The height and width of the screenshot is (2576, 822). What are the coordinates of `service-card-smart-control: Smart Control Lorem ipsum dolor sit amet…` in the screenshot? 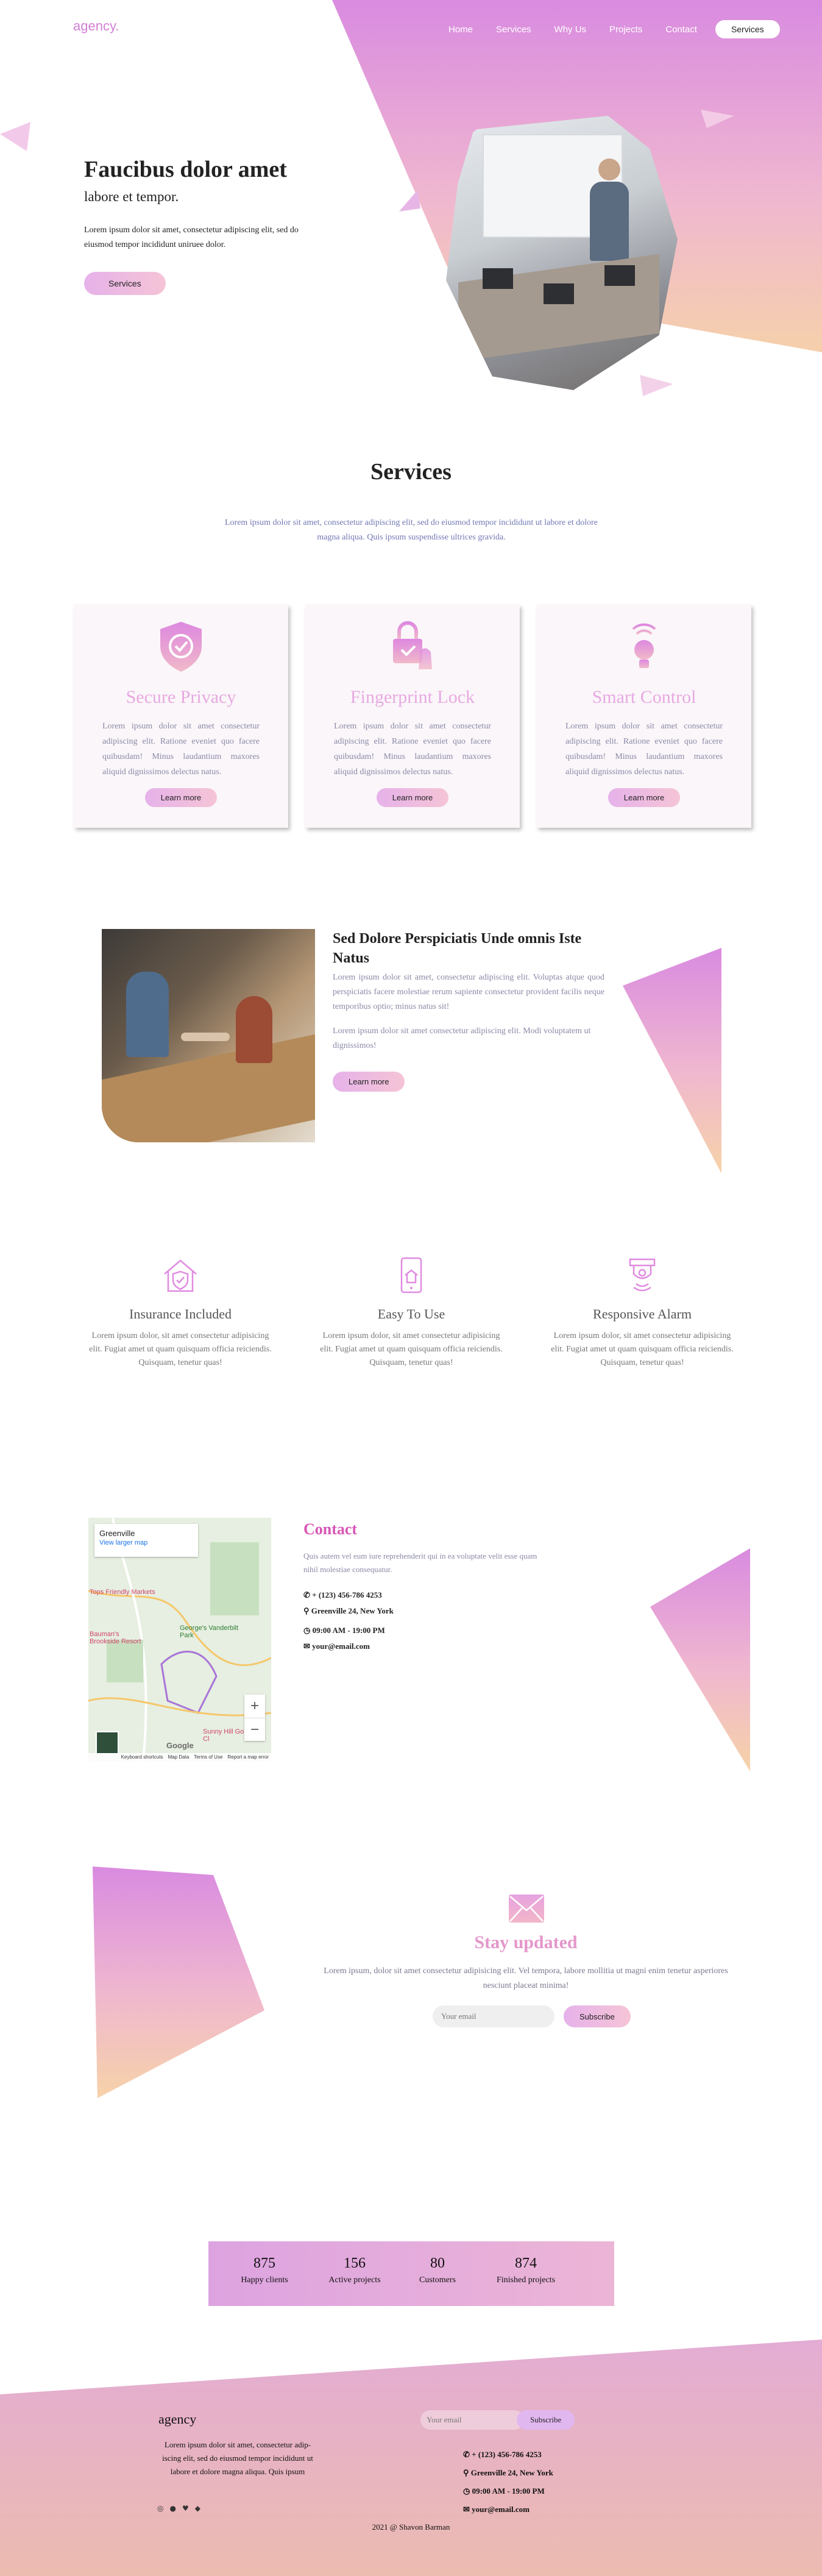 It's located at (644, 716).